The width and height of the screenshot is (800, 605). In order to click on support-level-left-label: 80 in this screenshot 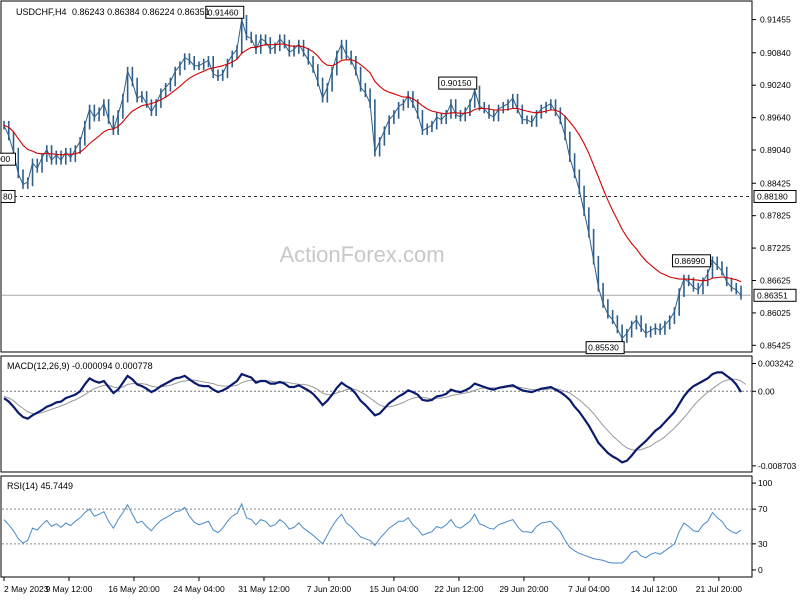, I will do `click(8, 196)`.